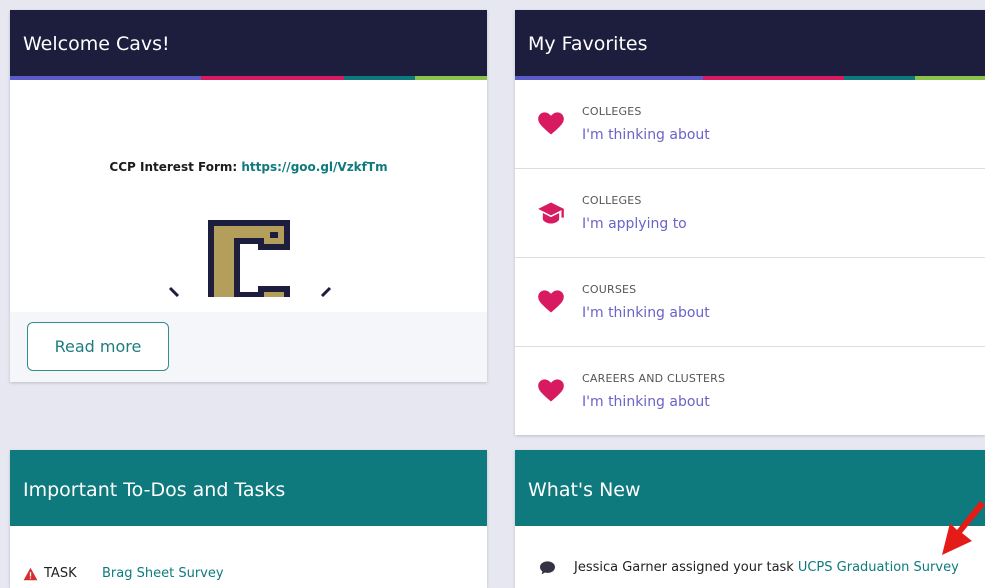 This screenshot has height=588, width=985. I want to click on favorite-item-colleges-thinking: COLLEGES I'm thinking about, so click(750, 124).